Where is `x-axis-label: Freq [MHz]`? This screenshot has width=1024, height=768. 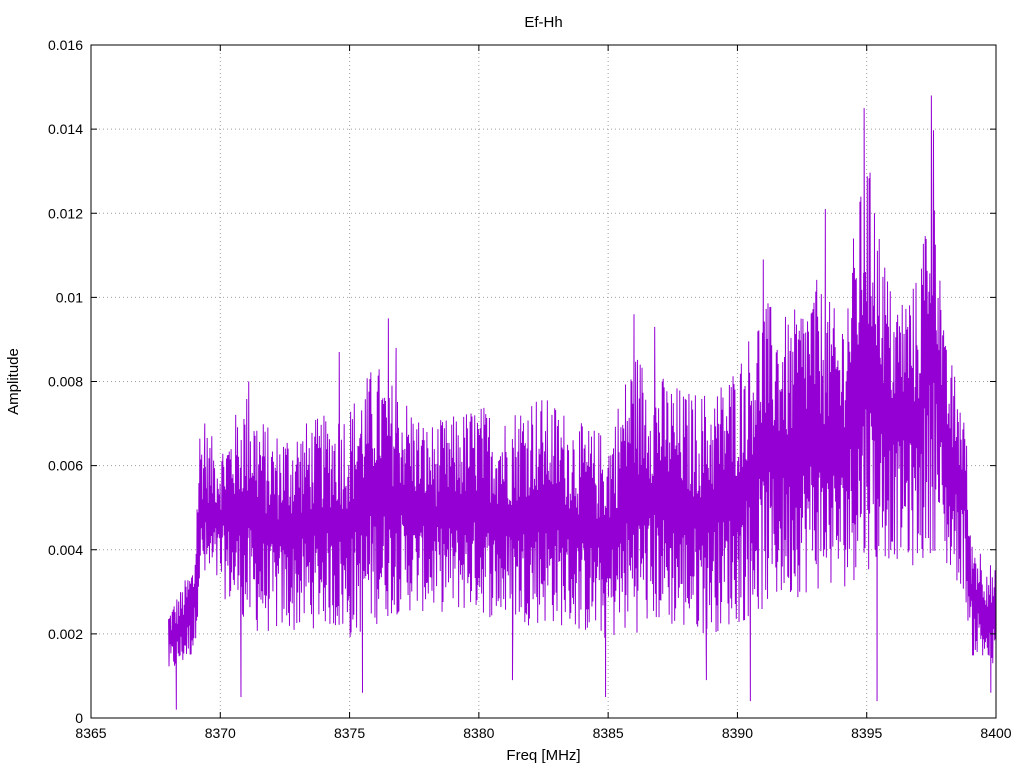
x-axis-label: Freq [MHz] is located at coordinates (543, 755).